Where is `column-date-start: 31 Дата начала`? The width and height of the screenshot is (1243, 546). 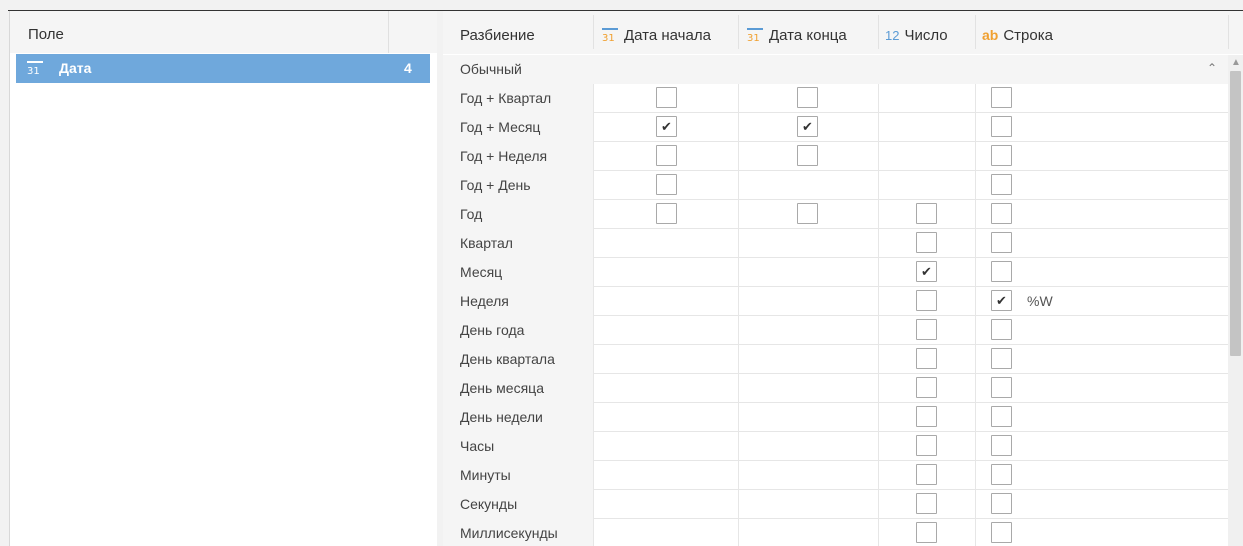 column-date-start: 31 Дата начала is located at coordinates (656, 36).